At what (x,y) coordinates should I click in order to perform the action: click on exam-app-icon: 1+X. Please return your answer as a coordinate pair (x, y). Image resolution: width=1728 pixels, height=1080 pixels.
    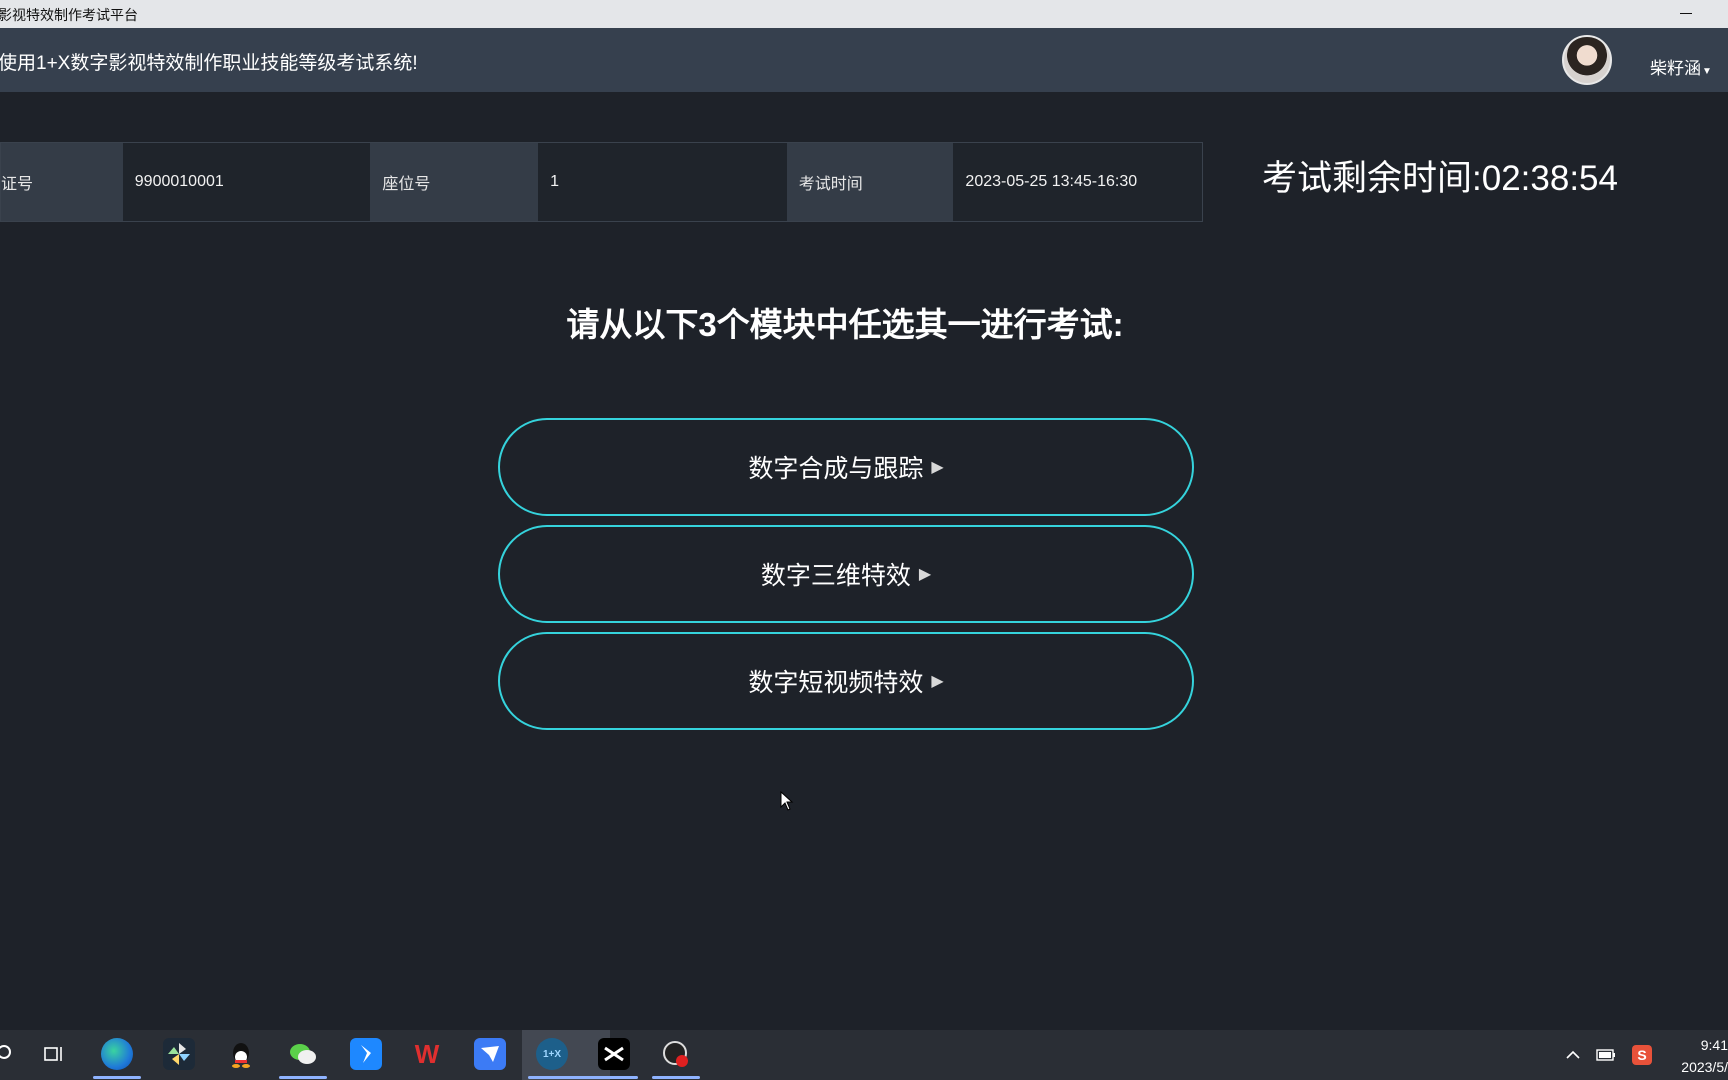
    Looking at the image, I should click on (552, 1054).